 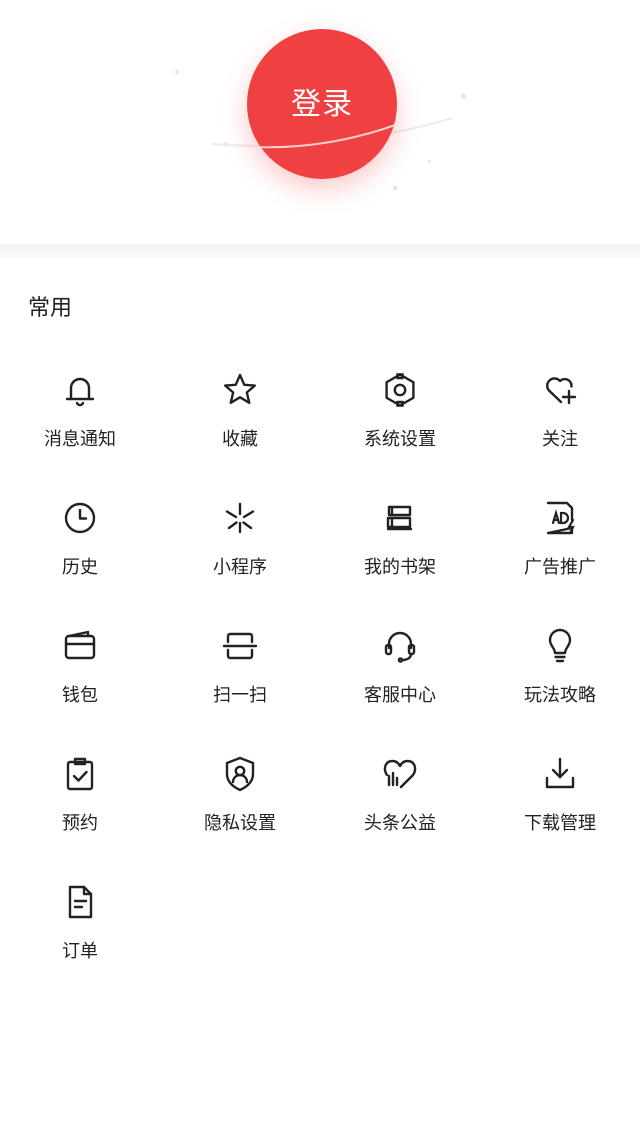 What do you see at coordinates (400, 567) in the screenshot?
I see `grid-item-label: 我的书架` at bounding box center [400, 567].